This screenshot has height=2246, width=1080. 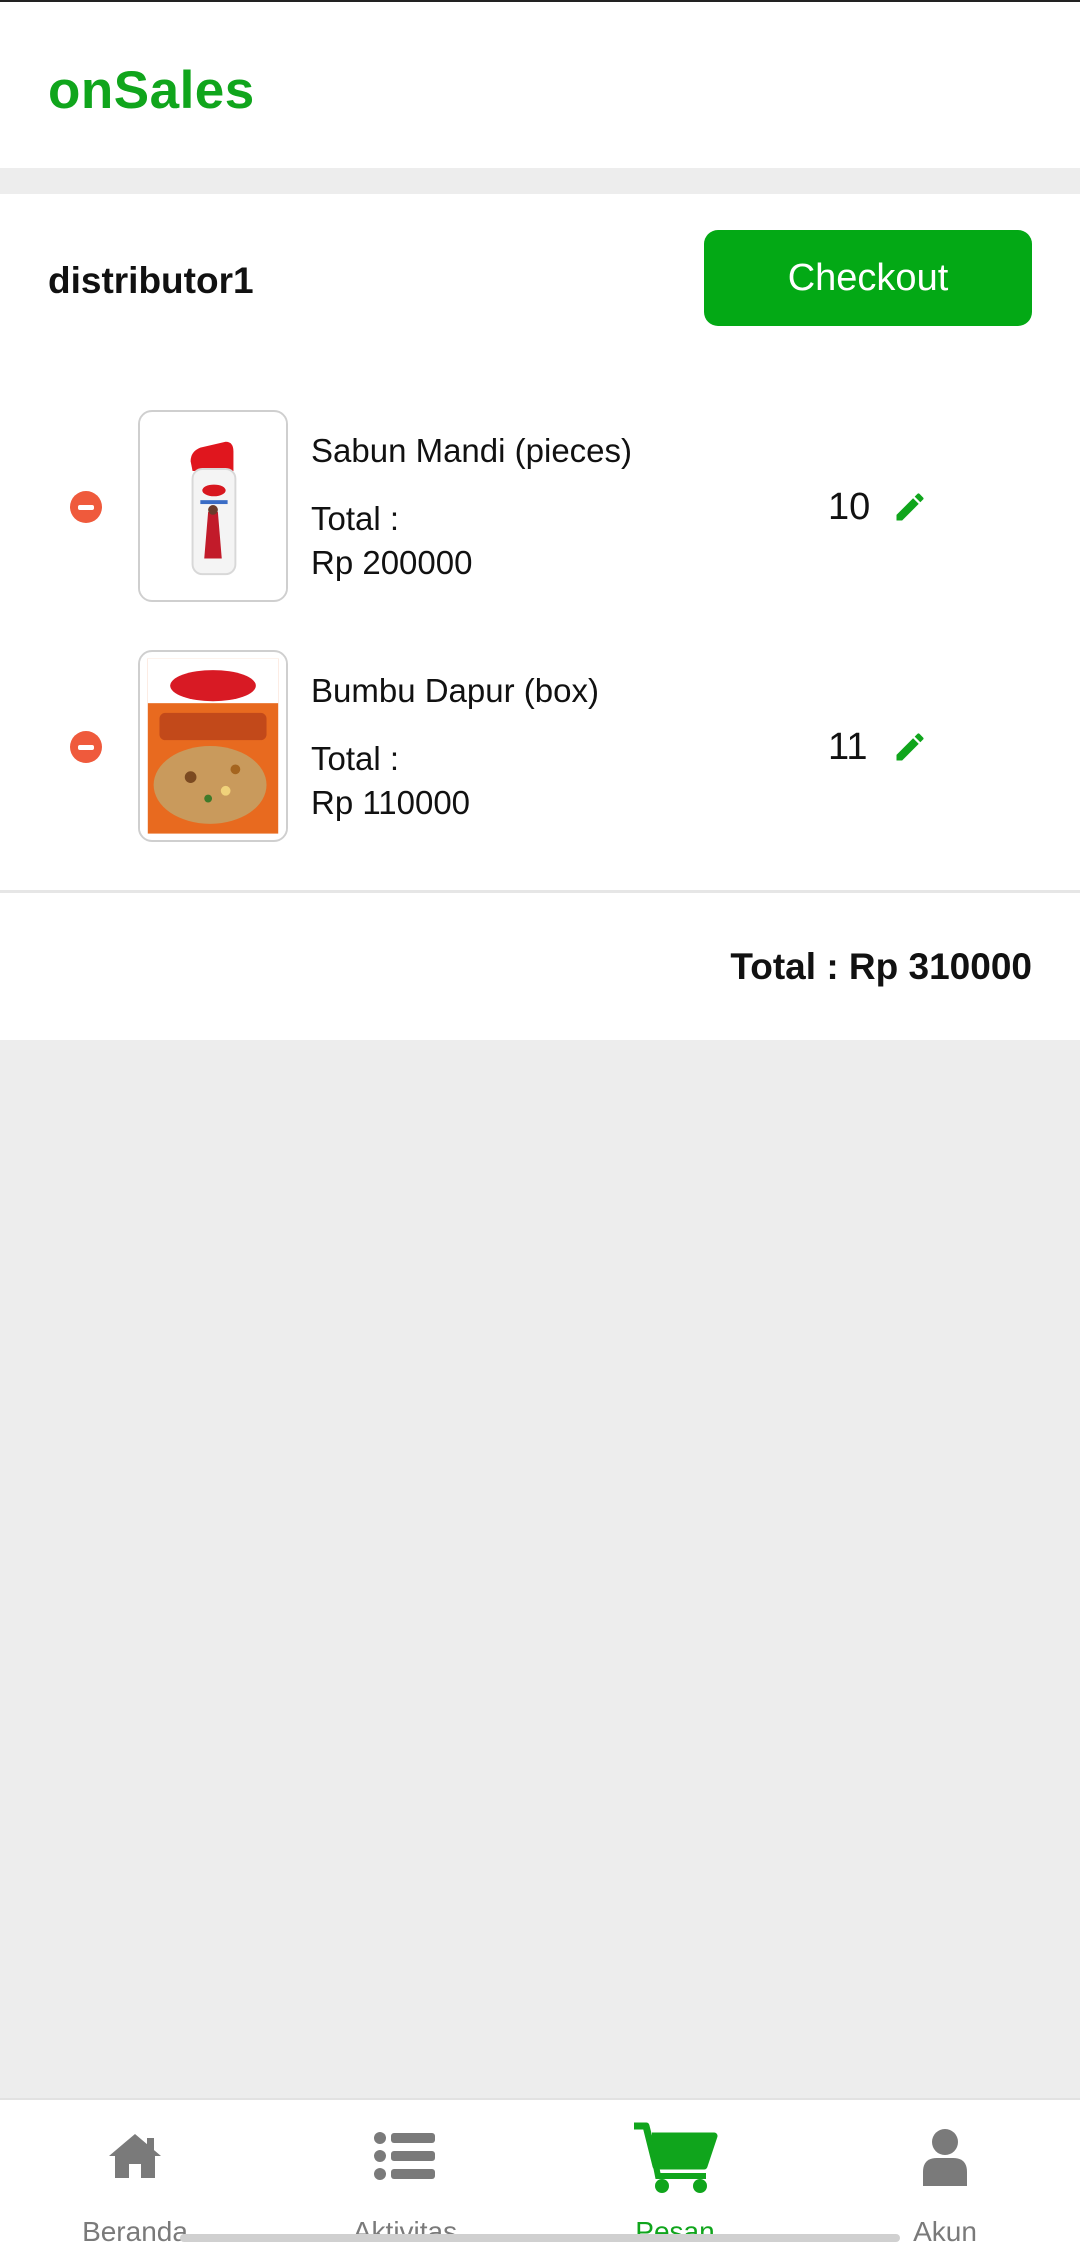 I want to click on nav-item-beranda: Beranda, so click(x=135, y=2173).